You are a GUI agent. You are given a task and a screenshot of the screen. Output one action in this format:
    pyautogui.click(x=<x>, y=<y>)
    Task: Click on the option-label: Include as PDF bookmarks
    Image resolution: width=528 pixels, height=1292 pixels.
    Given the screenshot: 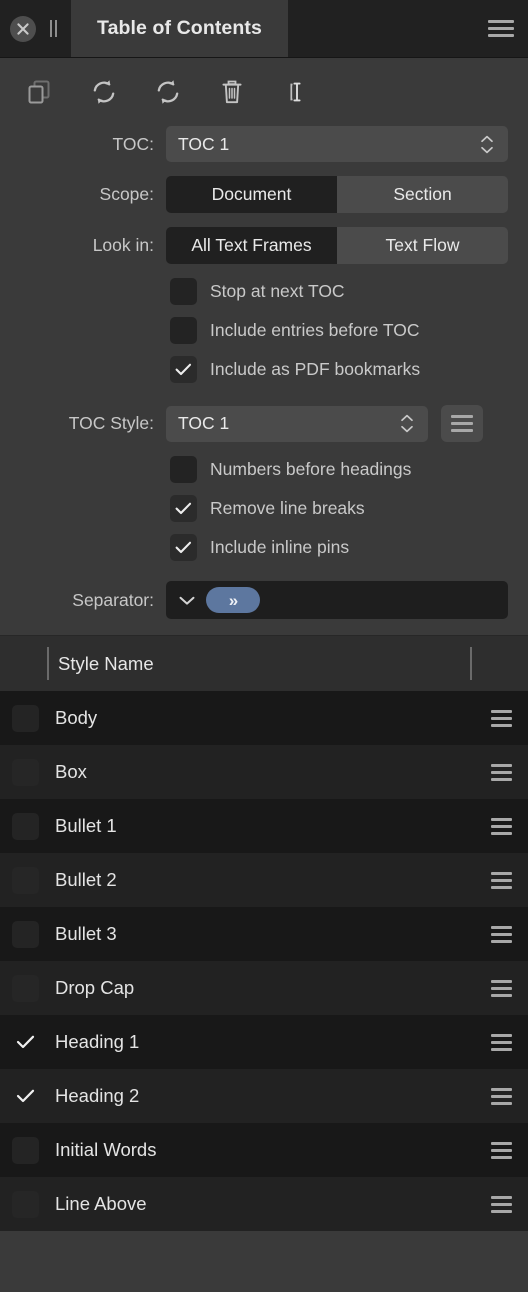 What is the action you would take?
    pyautogui.click(x=315, y=369)
    